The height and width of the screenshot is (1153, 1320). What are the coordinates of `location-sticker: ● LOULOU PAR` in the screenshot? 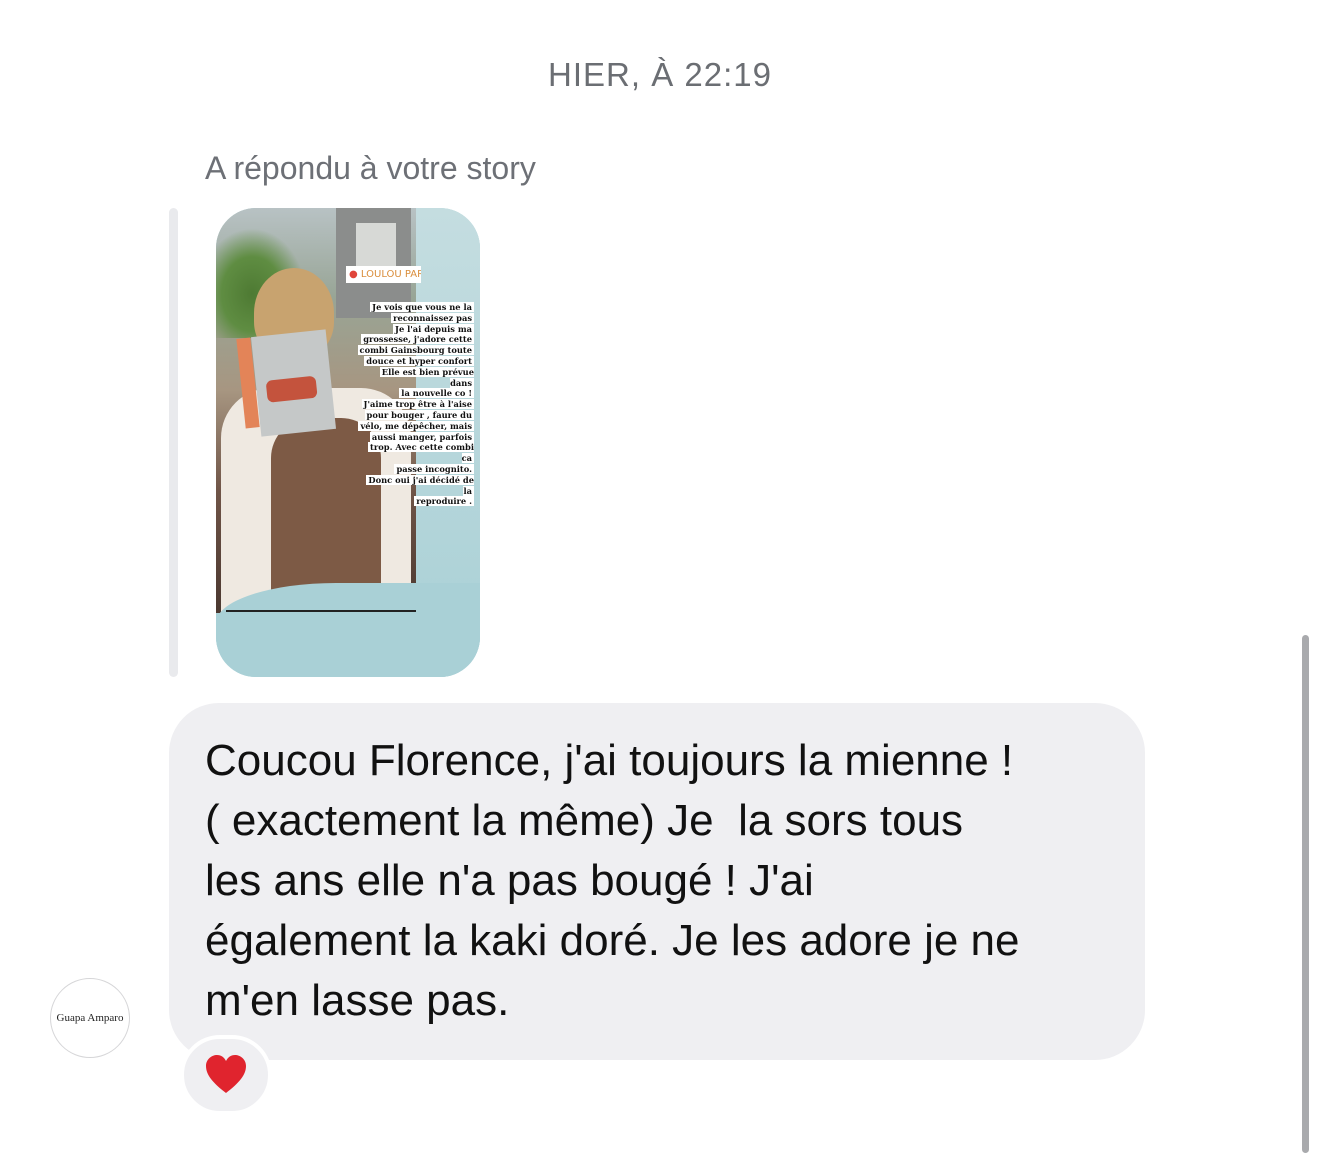 It's located at (383, 274).